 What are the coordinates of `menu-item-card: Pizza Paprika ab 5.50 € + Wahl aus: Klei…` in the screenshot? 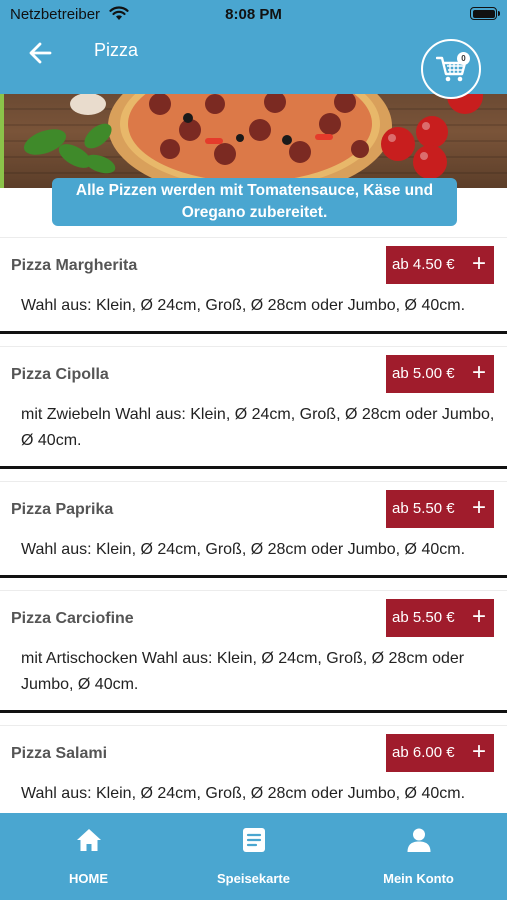 It's located at (253, 529).